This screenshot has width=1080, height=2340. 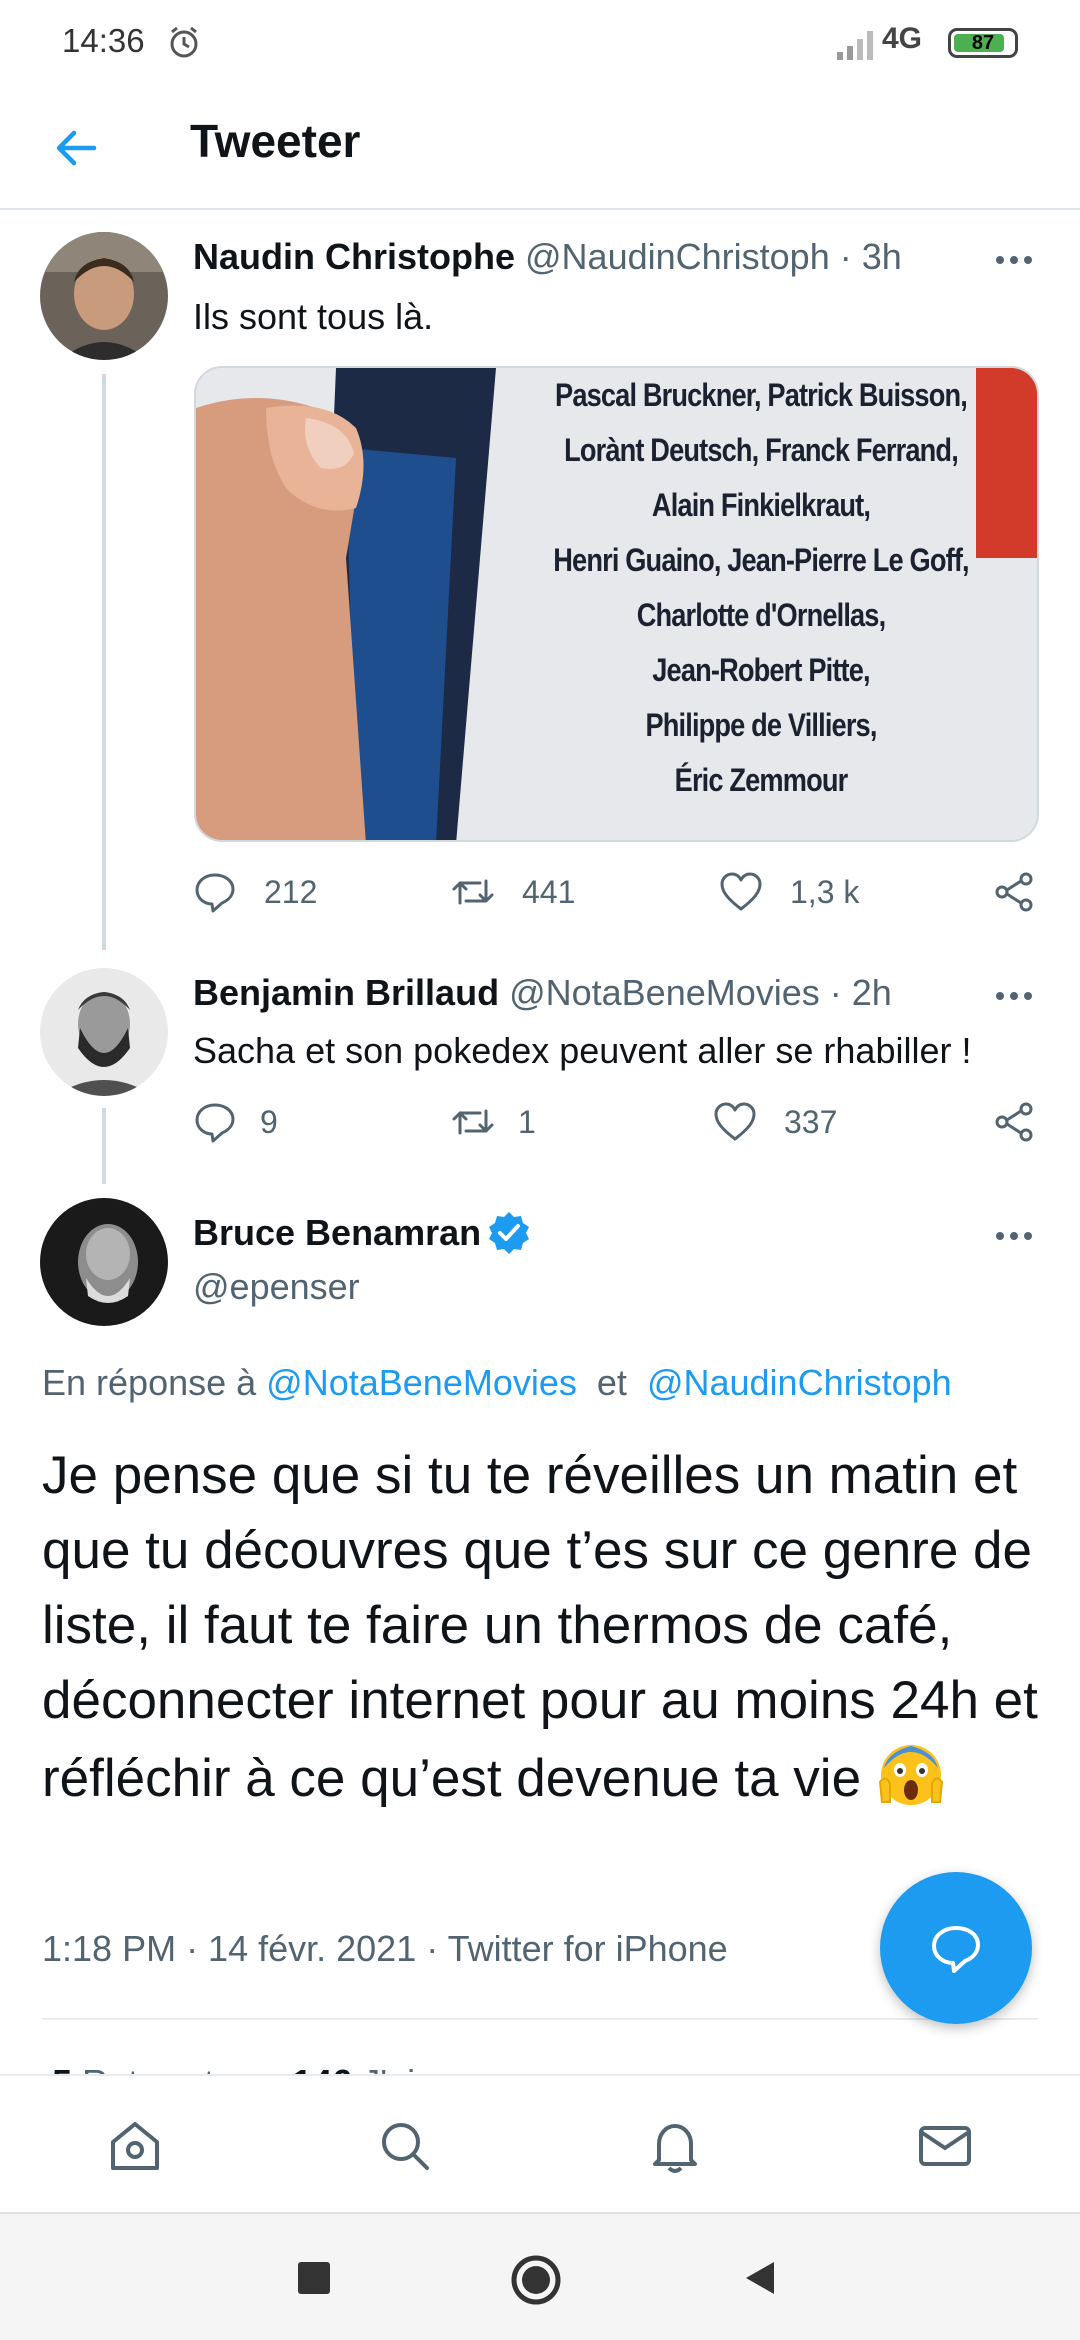 What do you see at coordinates (860, 992) in the screenshot?
I see `tweet-time: · 2h` at bounding box center [860, 992].